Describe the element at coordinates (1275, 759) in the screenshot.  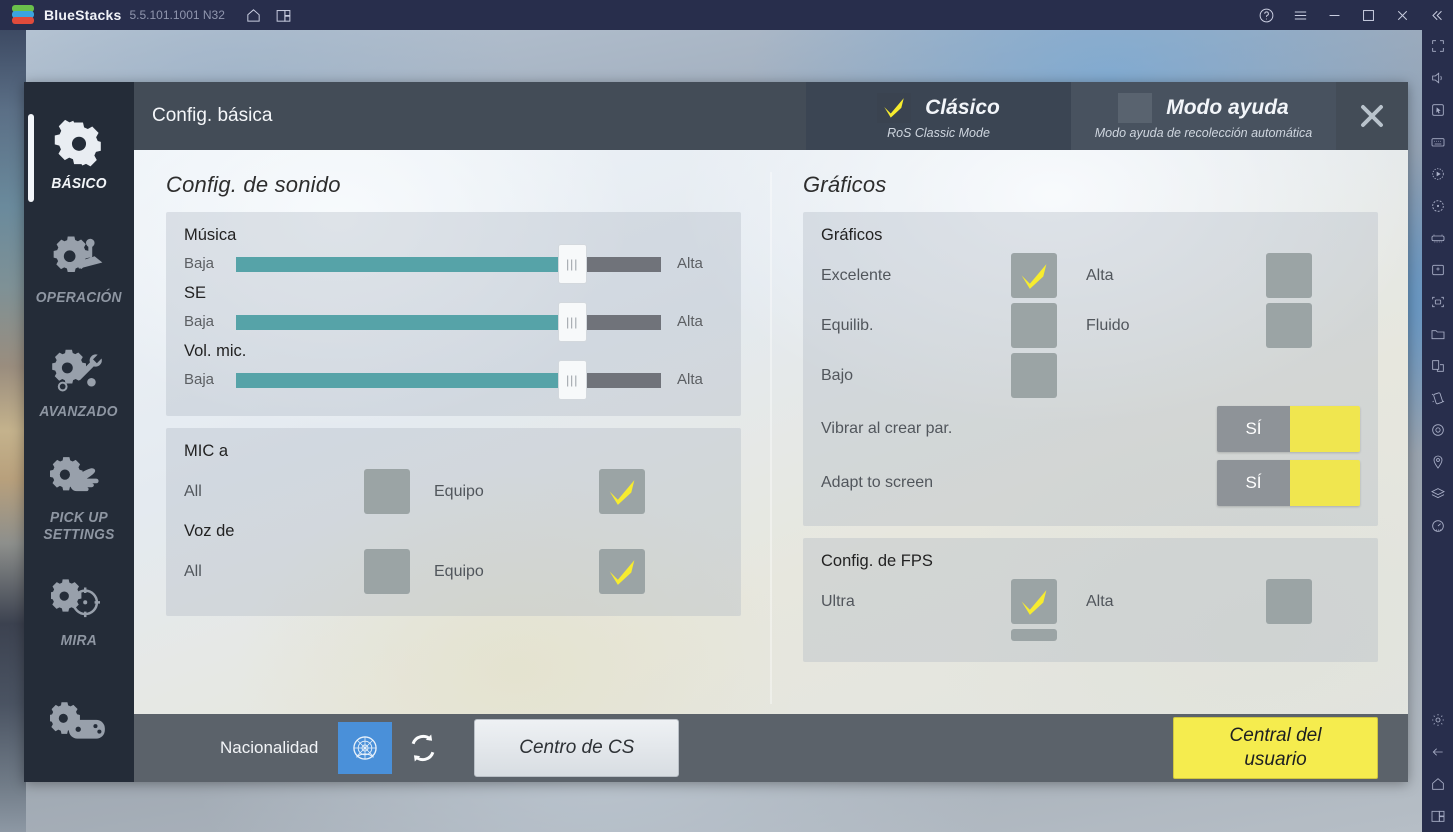
I see `user-btn-line2: usuario` at that location.